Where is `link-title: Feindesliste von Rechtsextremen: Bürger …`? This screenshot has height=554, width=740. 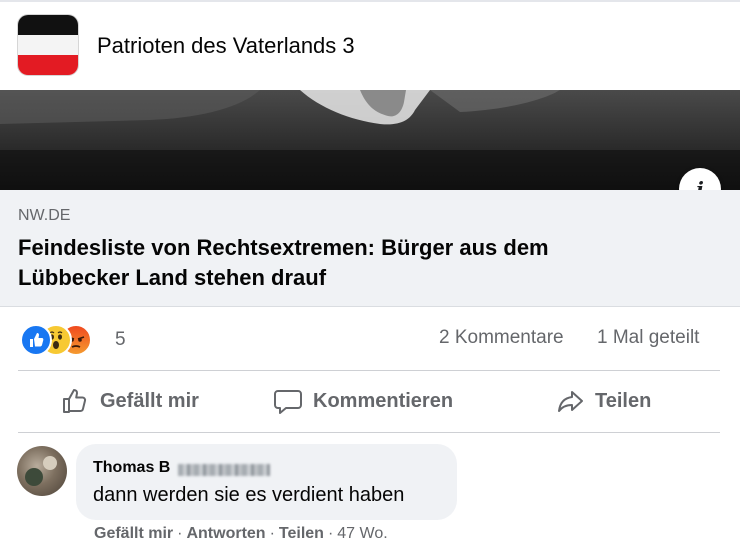 link-title: Feindesliste von Rechtsextremen: Bürger … is located at coordinates (338, 263).